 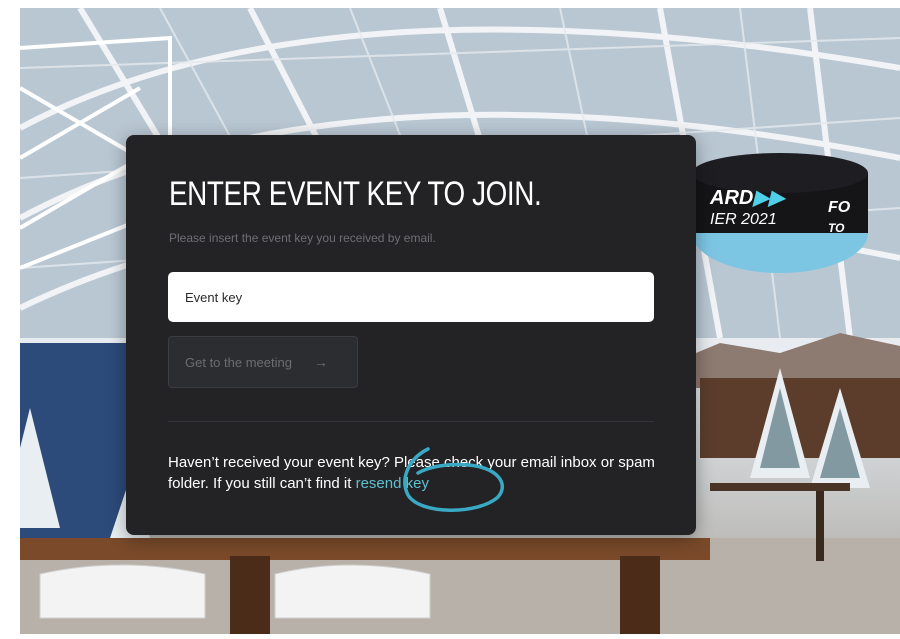 I want to click on sign-right-line-2: TO, so click(x=836, y=228).